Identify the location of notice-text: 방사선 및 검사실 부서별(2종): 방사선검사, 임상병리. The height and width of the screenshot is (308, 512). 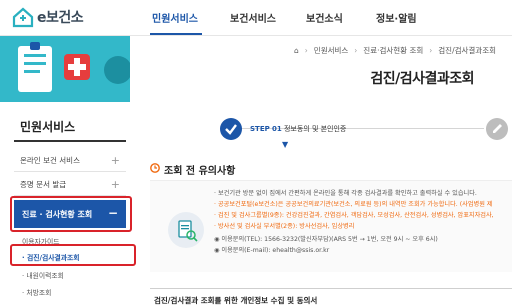
(286, 226).